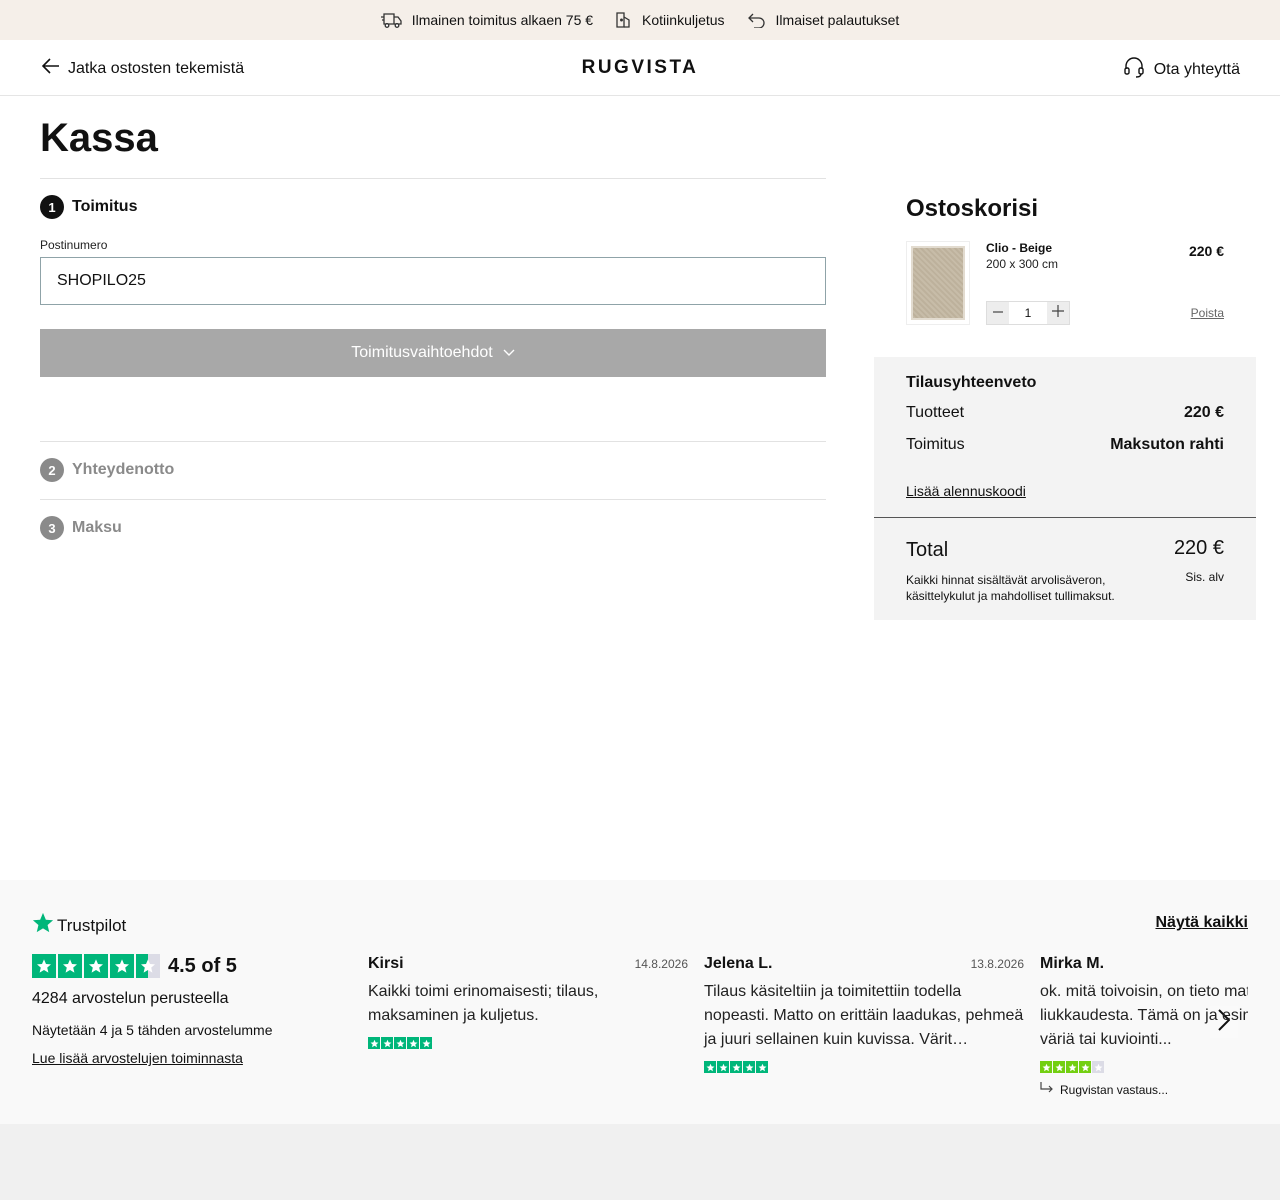 Image resolution: width=1280 pixels, height=1200 pixels. What do you see at coordinates (156, 68) in the screenshot?
I see `continue-shopping-label: Jatka ostosten tekemistä` at bounding box center [156, 68].